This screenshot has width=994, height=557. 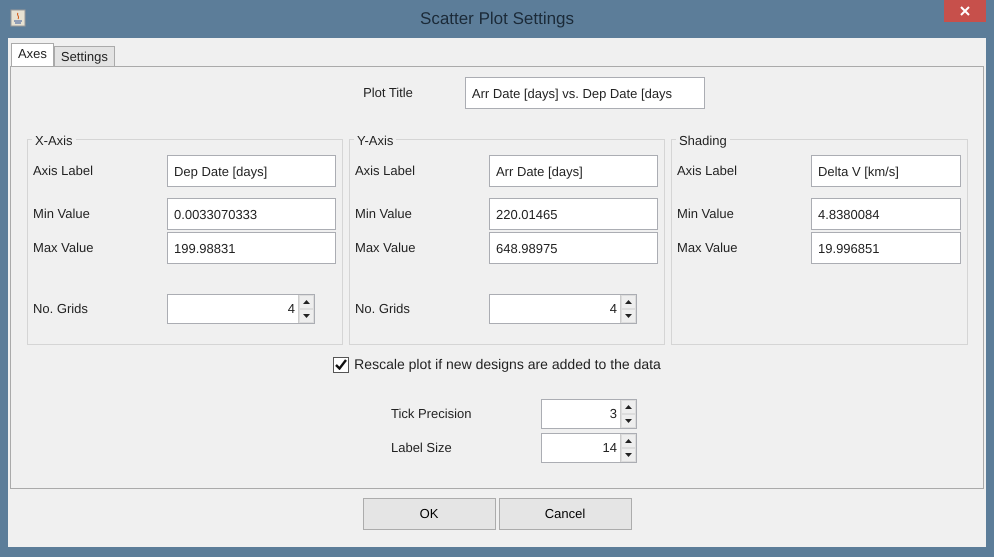 What do you see at coordinates (565, 514) in the screenshot?
I see `dialog-button: Cancel` at bounding box center [565, 514].